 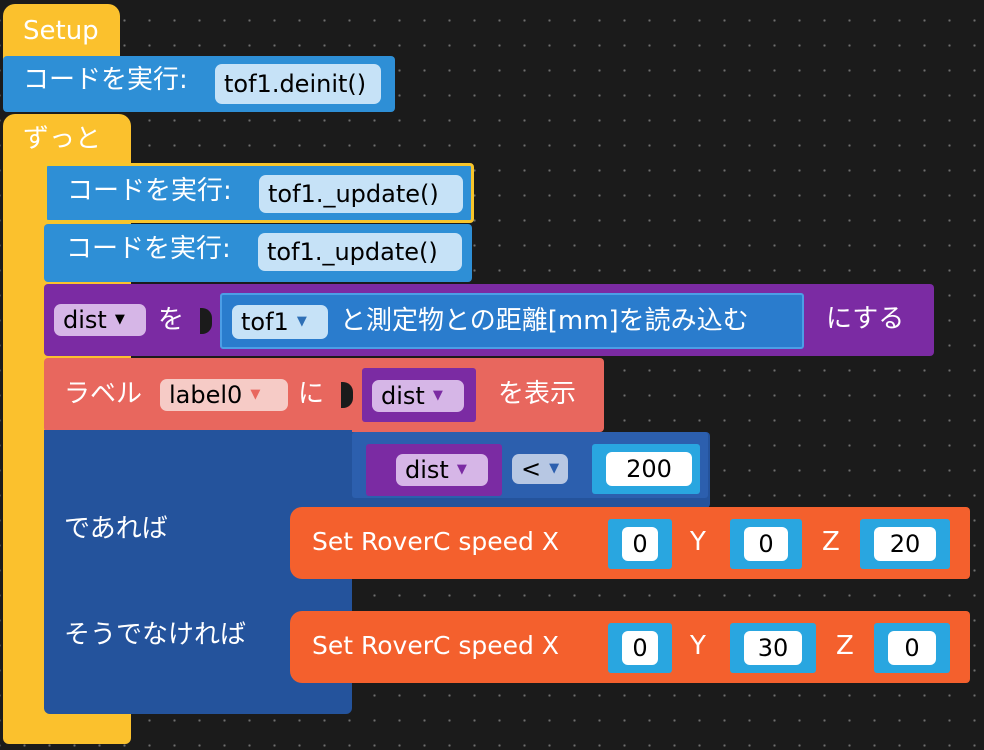 I want to click on rover-speed-block-else: Set RoverC speed X 0 Y 30 Z 0, so click(x=630, y=647).